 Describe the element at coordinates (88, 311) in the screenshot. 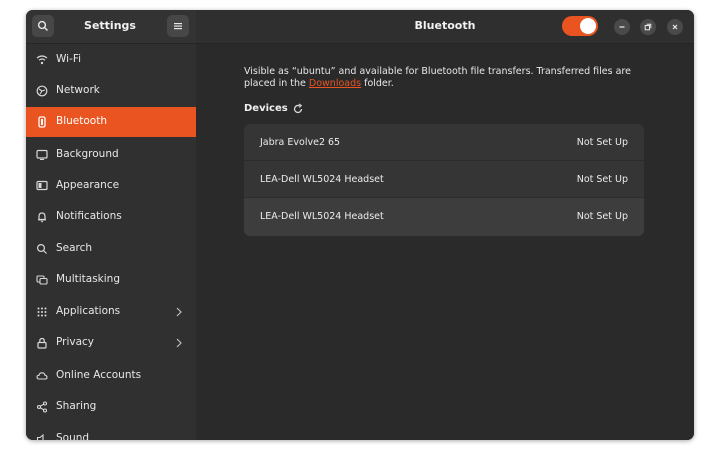

I see `sidebar-item-label: Applications` at that location.